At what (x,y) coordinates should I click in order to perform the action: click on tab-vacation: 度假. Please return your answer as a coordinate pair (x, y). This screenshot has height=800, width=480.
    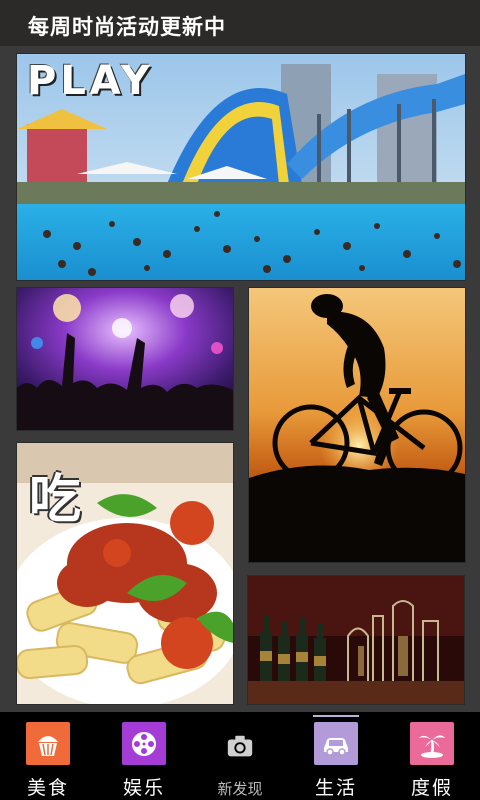
    Looking at the image, I should click on (432, 756).